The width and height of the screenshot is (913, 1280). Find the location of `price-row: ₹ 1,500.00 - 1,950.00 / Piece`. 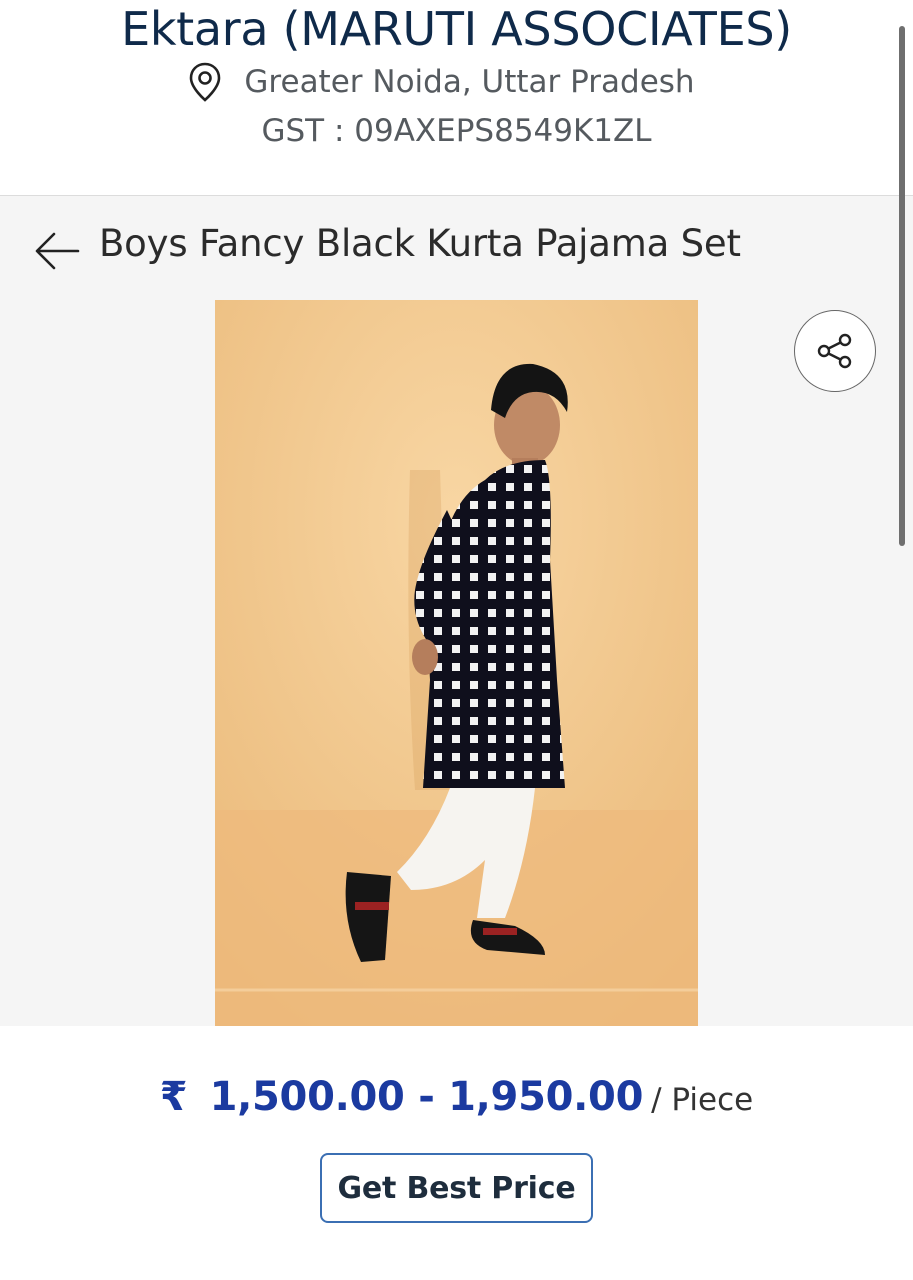

price-row: ₹ 1,500.00 - 1,950.00 / Piece is located at coordinates (456, 1097).